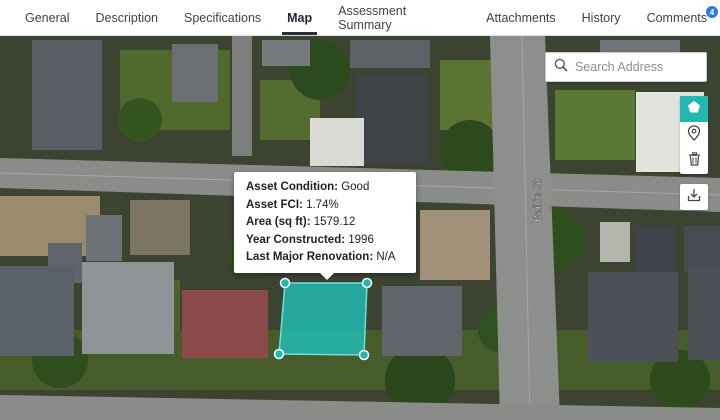 The image size is (720, 420). I want to click on pin-icon, so click(694, 135).